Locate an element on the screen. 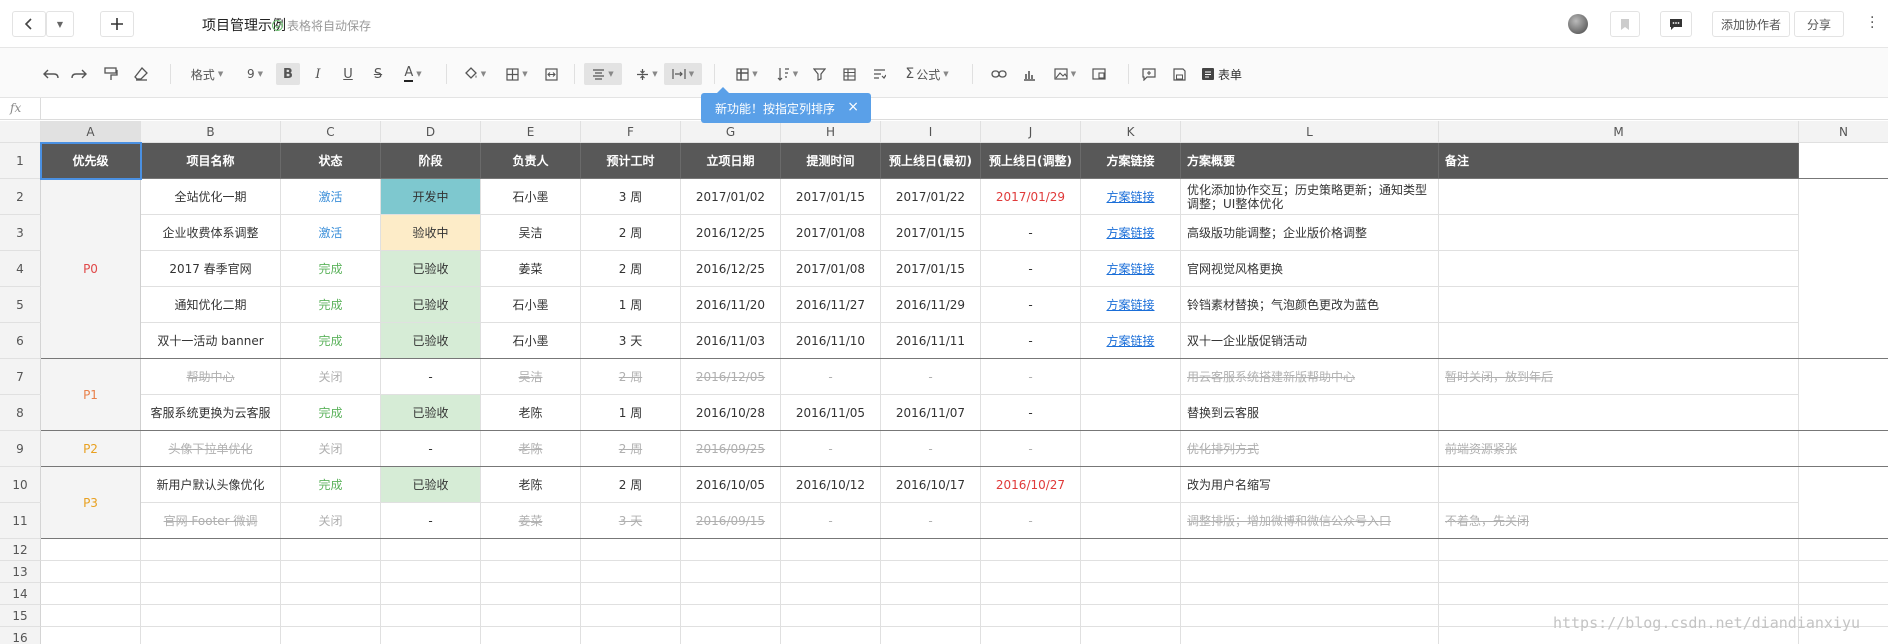  stage-cell: 开发中 is located at coordinates (431, 197).